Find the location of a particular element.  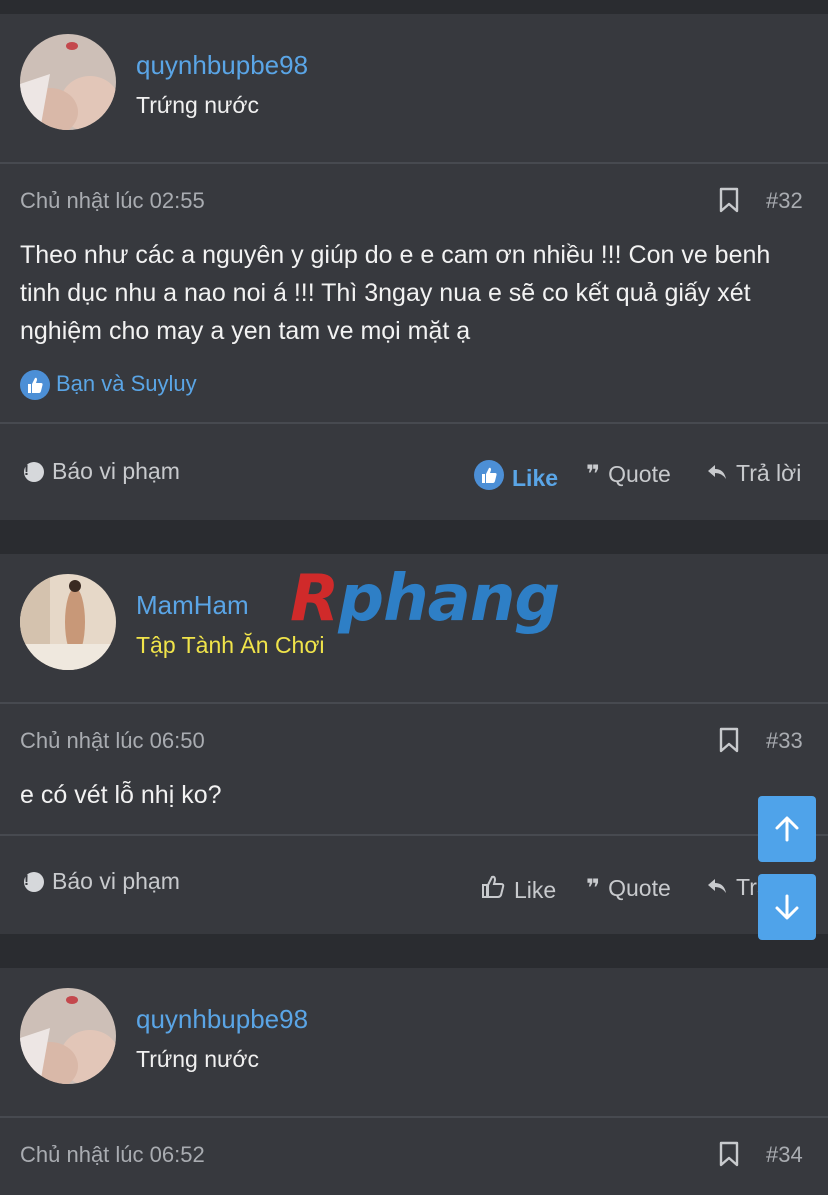

likes-summary: Bạn và Suyluy is located at coordinates (108, 385).